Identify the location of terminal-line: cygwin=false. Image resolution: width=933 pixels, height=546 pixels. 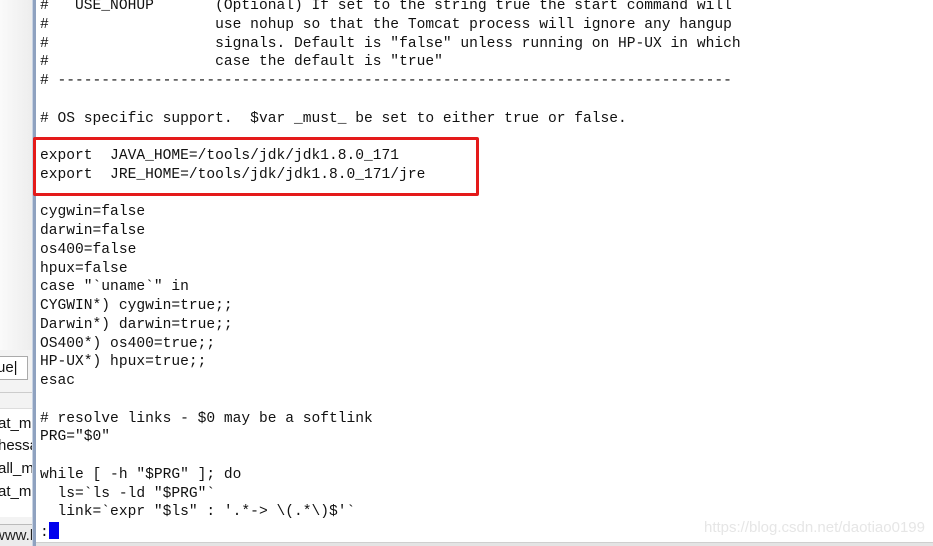
(93, 212).